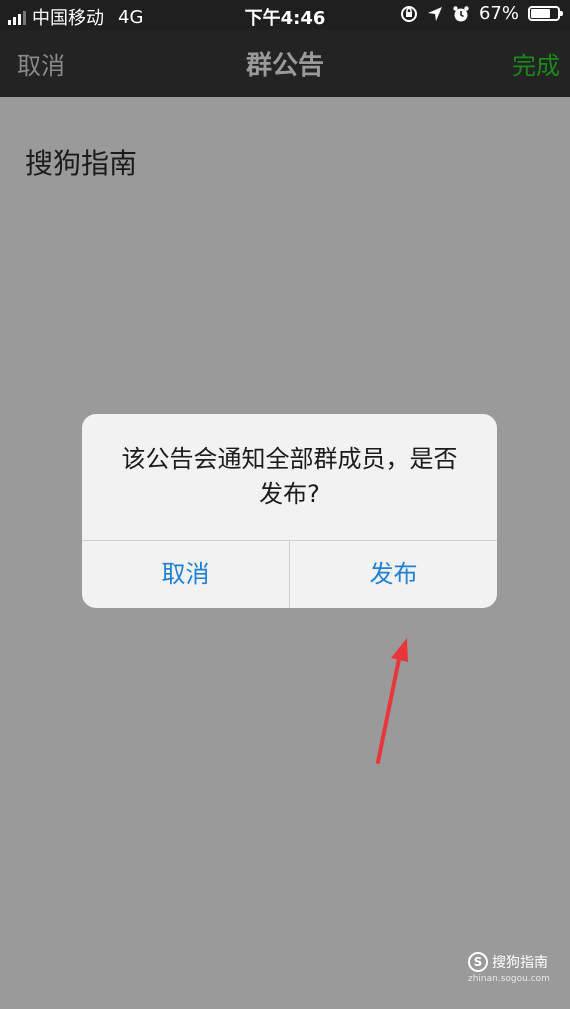 Image resolution: width=570 pixels, height=1009 pixels. Describe the element at coordinates (434, 13) in the screenshot. I see `location-arrow-icon` at that location.